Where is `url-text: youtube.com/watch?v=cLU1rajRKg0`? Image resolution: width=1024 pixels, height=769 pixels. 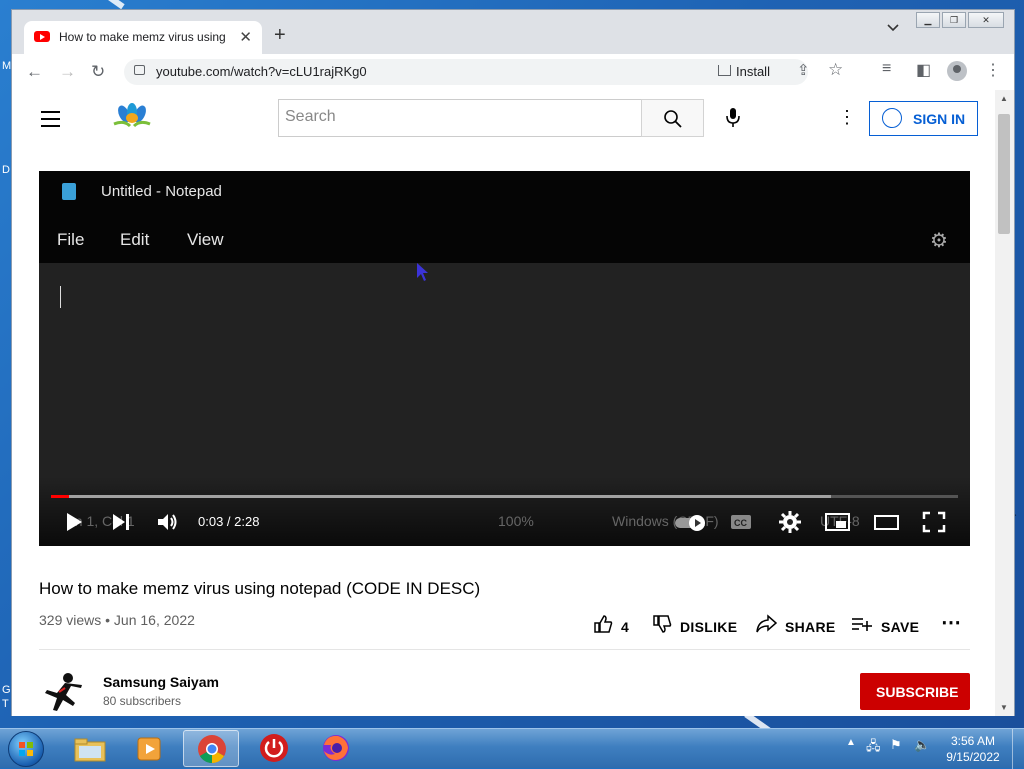
url-text: youtube.com/watch?v=cLU1rajRKg0 is located at coordinates (261, 71).